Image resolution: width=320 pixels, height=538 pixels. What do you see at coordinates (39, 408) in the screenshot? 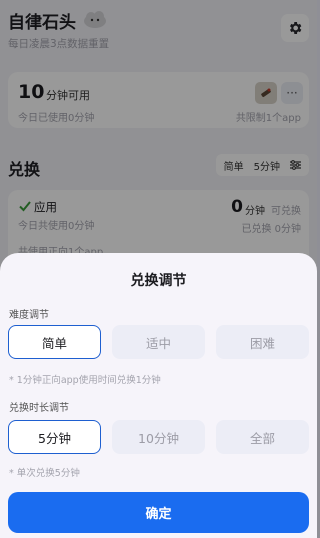
I see `duration-label: 兑换时长调节` at bounding box center [39, 408].